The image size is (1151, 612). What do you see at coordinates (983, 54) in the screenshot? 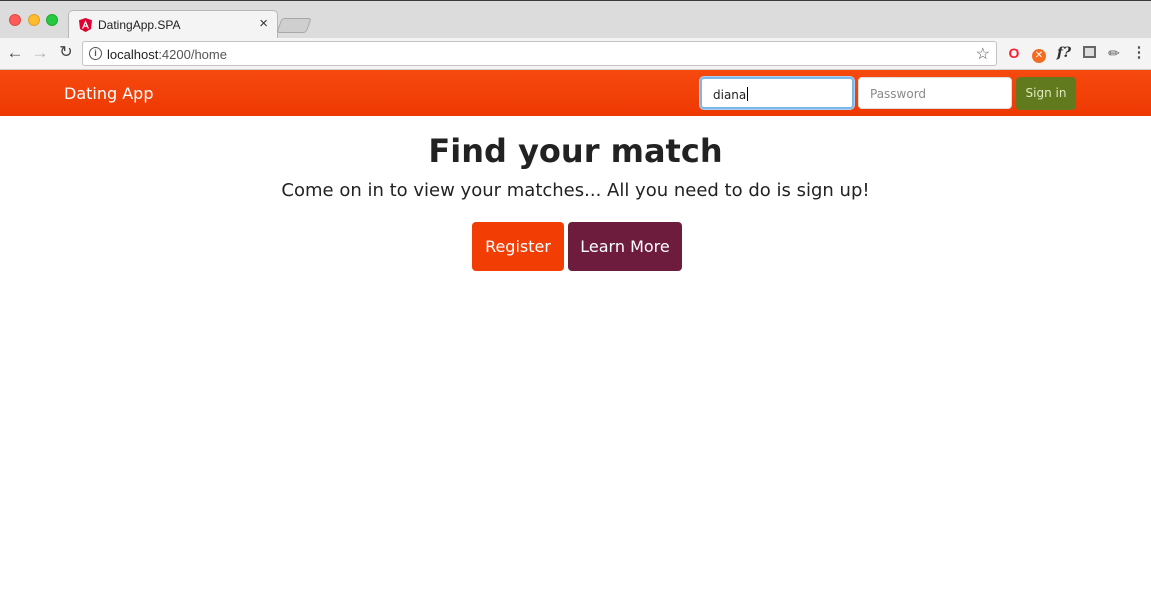
I see `star-icon: ☆` at bounding box center [983, 54].